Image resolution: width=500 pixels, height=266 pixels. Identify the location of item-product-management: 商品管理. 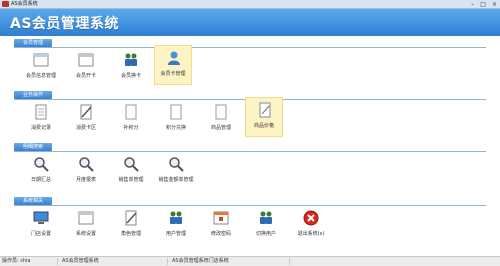
(221, 120).